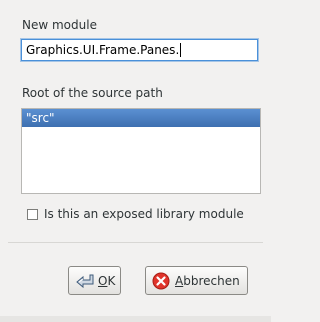 Image resolution: width=320 pixels, height=322 pixels. I want to click on cancel-button: Abbrechen, so click(196, 280).